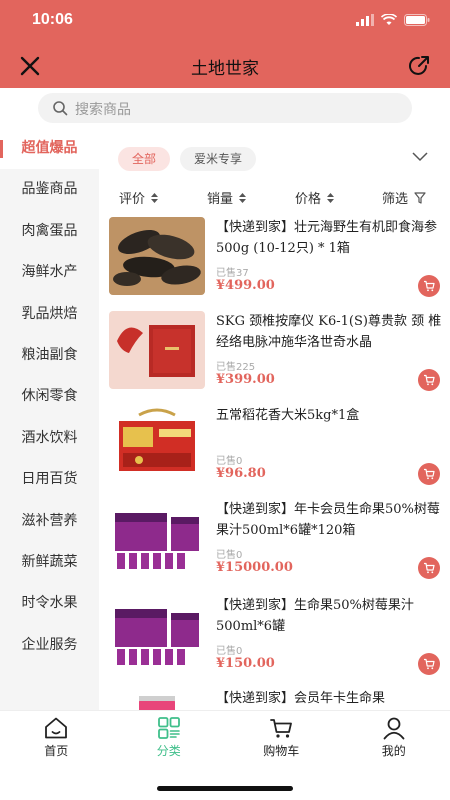 Image resolution: width=450 pixels, height=800 pixels. I want to click on tab-category: 分类, so click(169, 738).